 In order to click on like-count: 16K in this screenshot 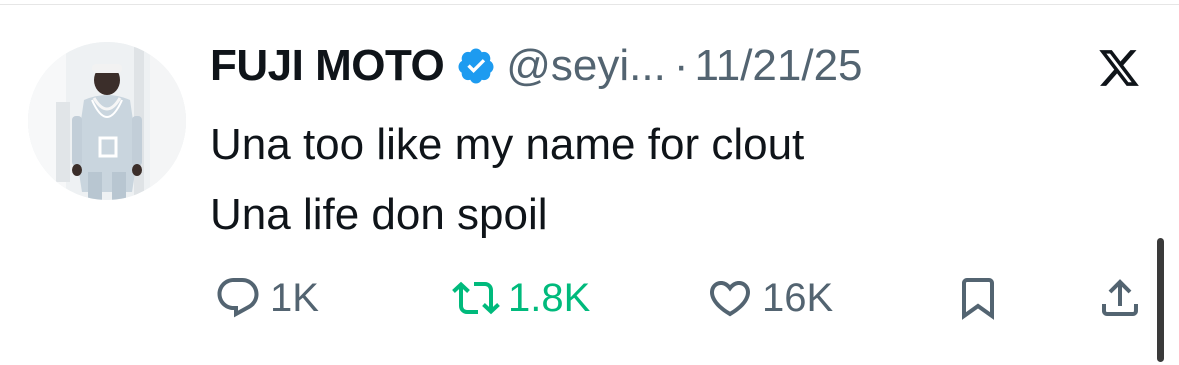, I will do `click(798, 297)`.